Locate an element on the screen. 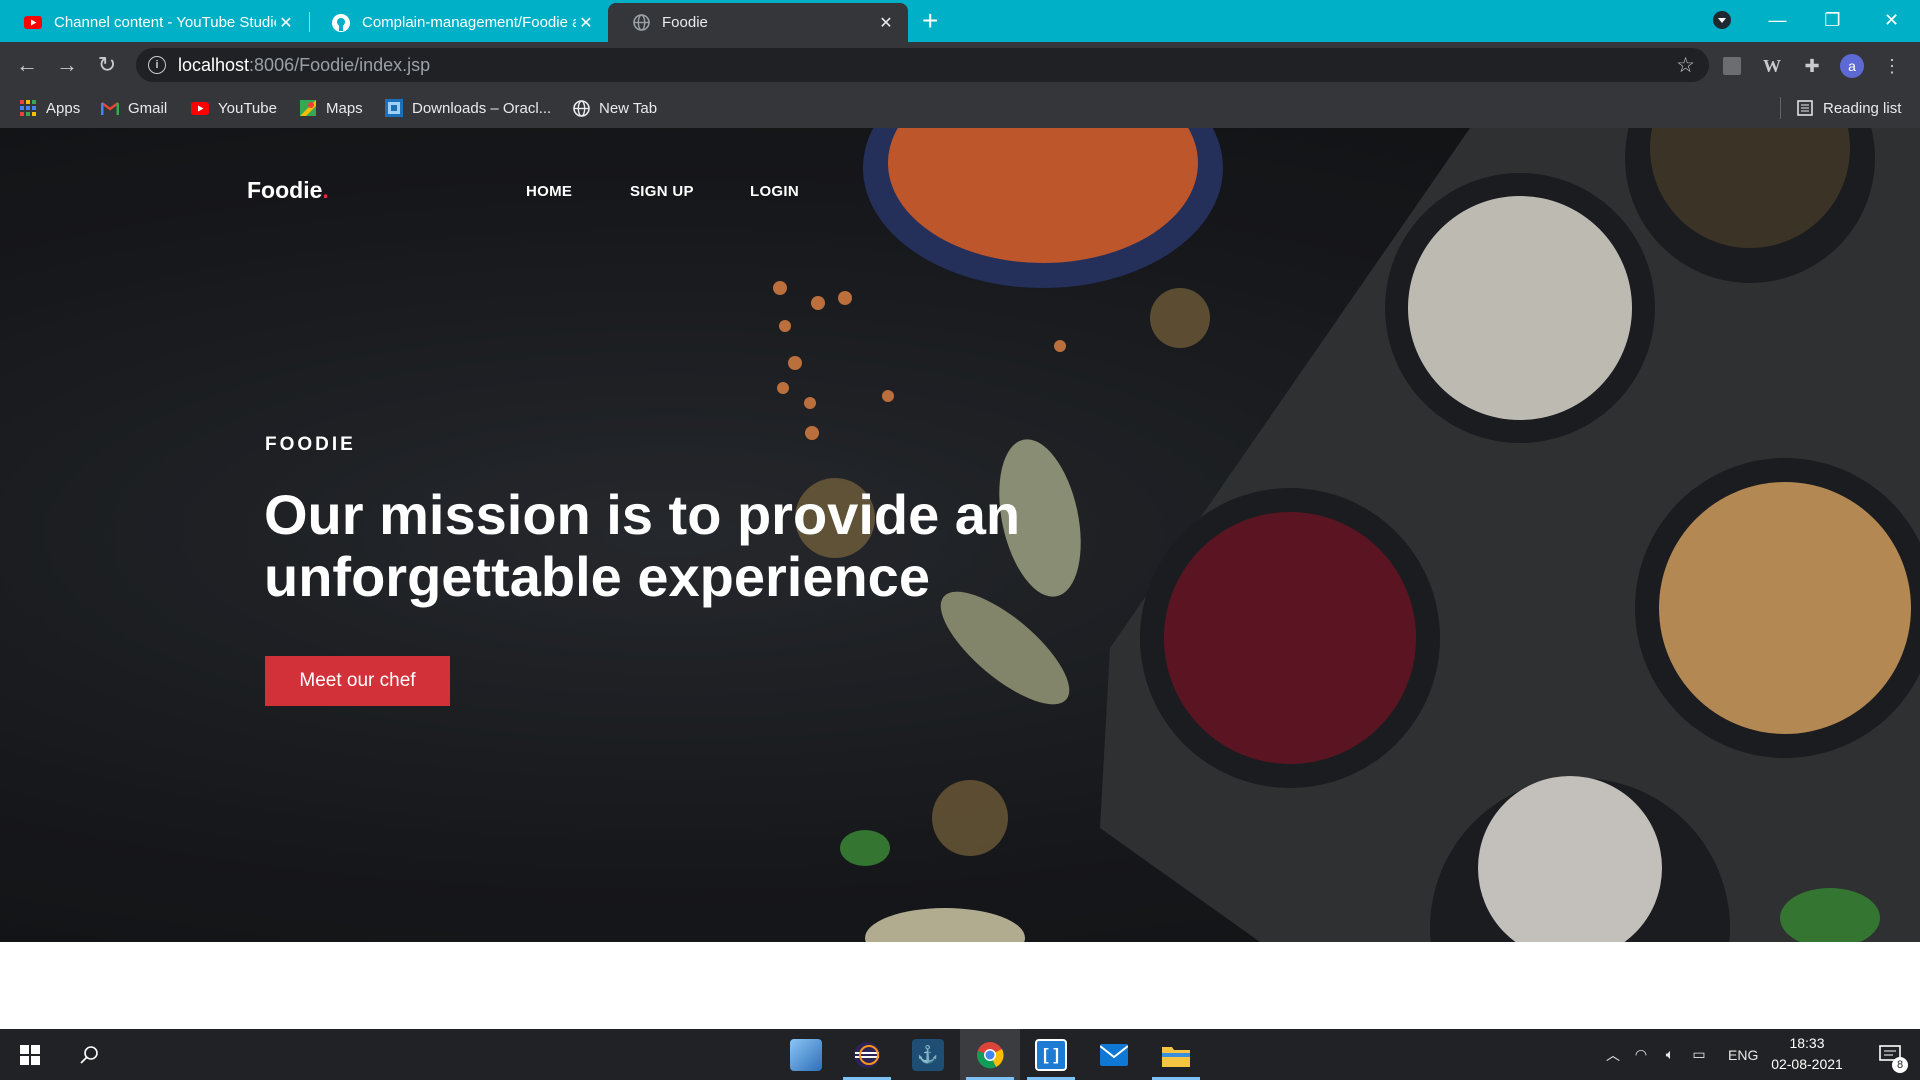 Image resolution: width=1920 pixels, height=1080 pixels. tab-title: Channel content - YouTube Studio is located at coordinates (165, 22).